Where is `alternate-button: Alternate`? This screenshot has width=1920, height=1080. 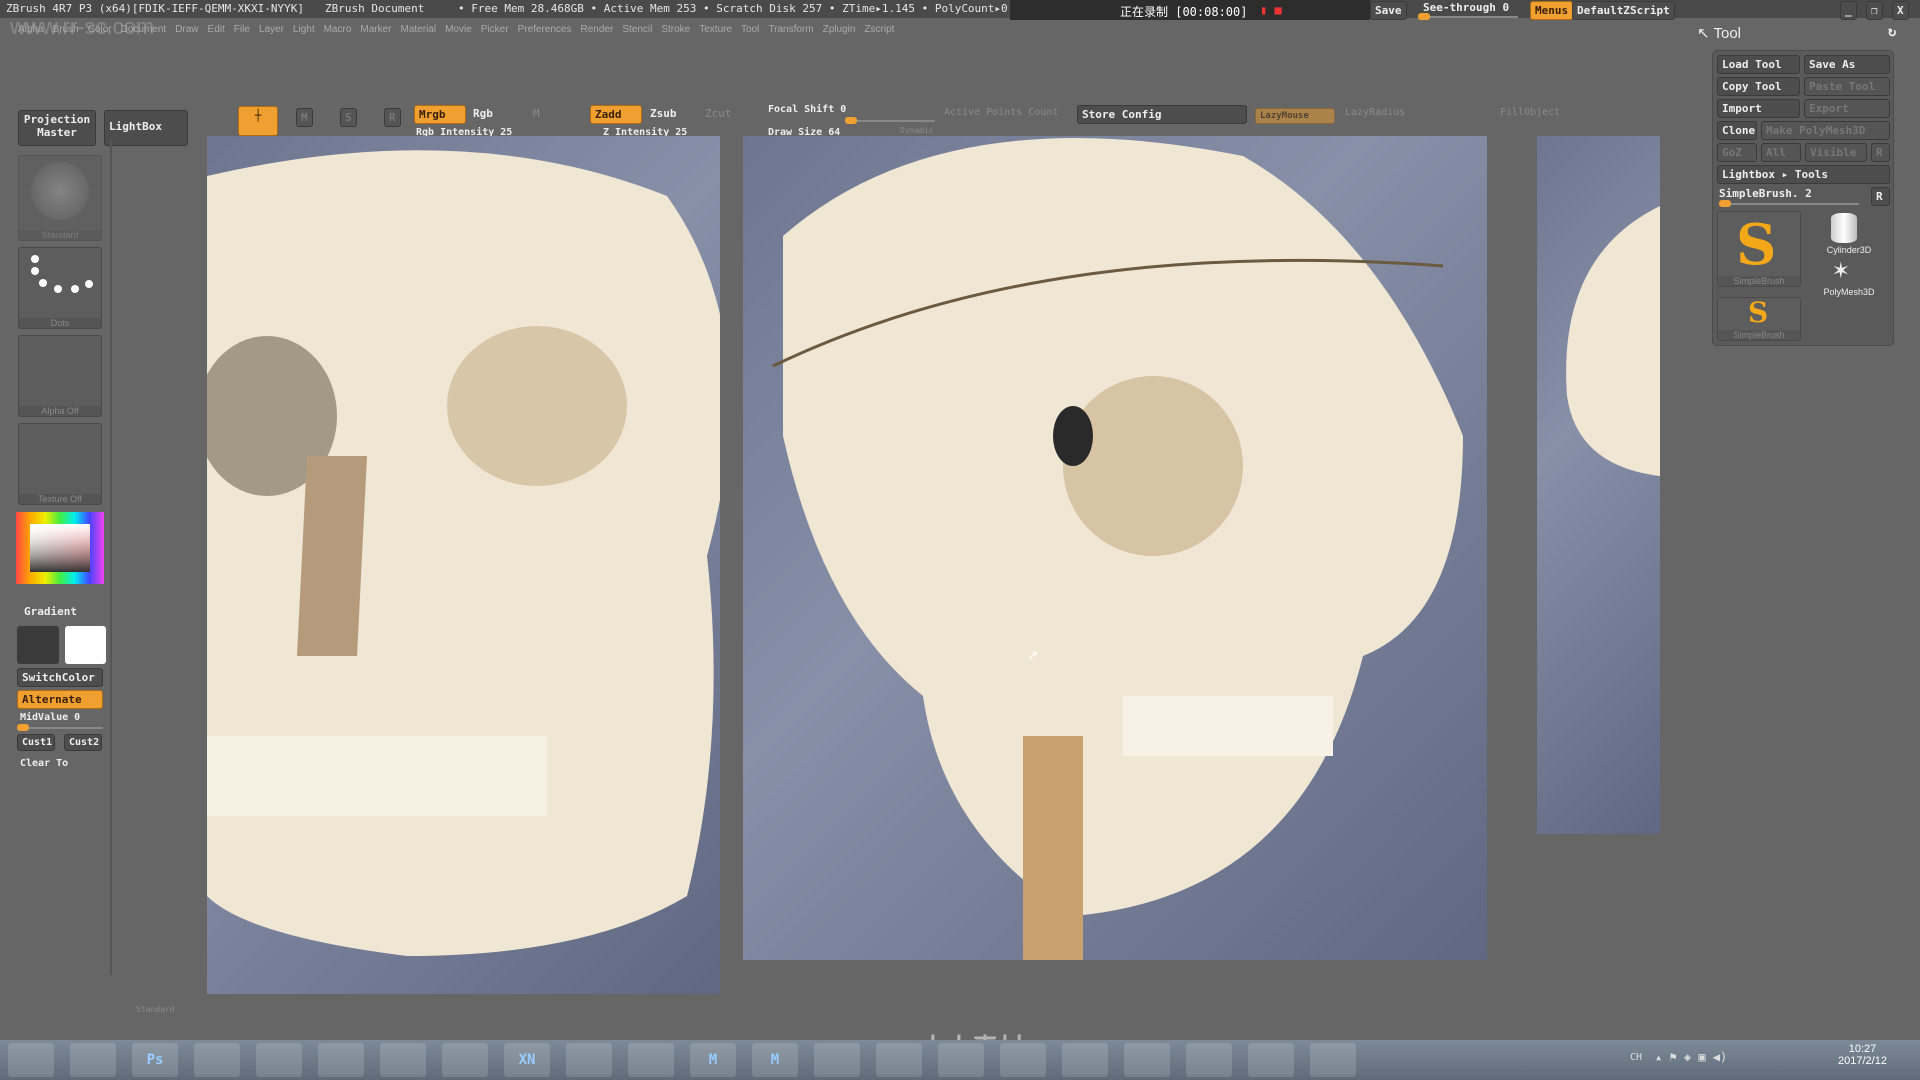 alternate-button: Alternate is located at coordinates (60, 699).